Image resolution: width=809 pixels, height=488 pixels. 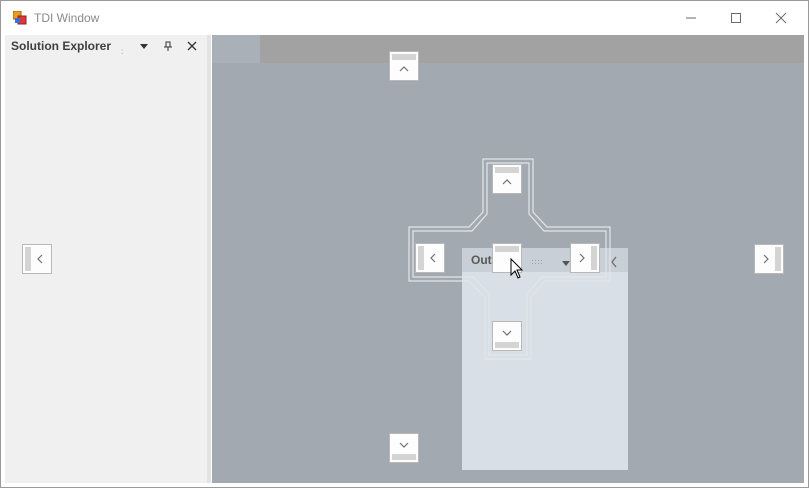 I want to click on minimize-button, so click(x=691, y=18).